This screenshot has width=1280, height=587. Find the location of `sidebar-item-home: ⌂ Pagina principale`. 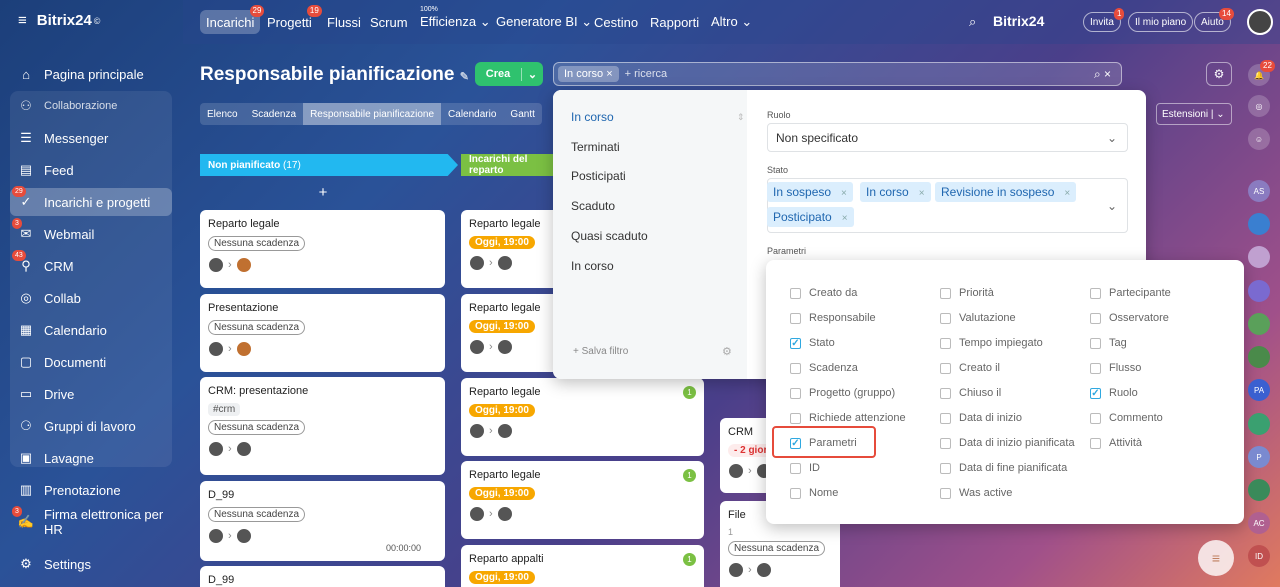

sidebar-item-home: ⌂ Pagina principale is located at coordinates (91, 74).